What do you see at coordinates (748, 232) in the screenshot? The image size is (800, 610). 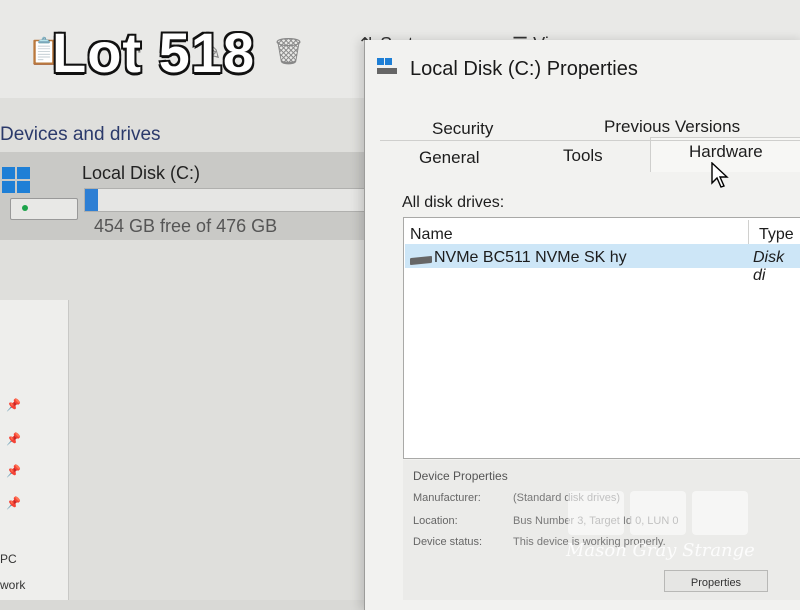 I see `column-separator` at bounding box center [748, 232].